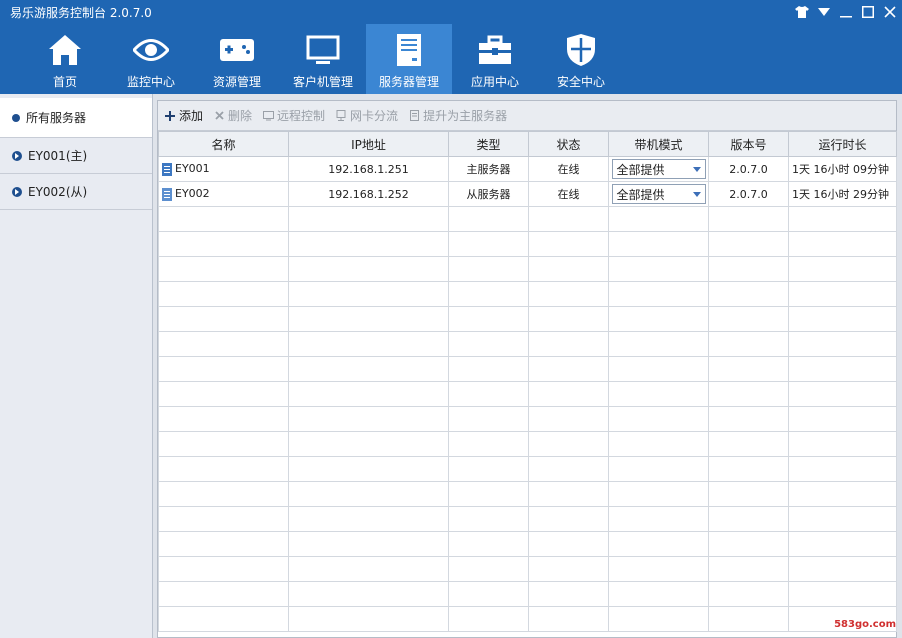  I want to click on title-bar: 易乐游服务控制台 2.0.7.0, so click(451, 12).